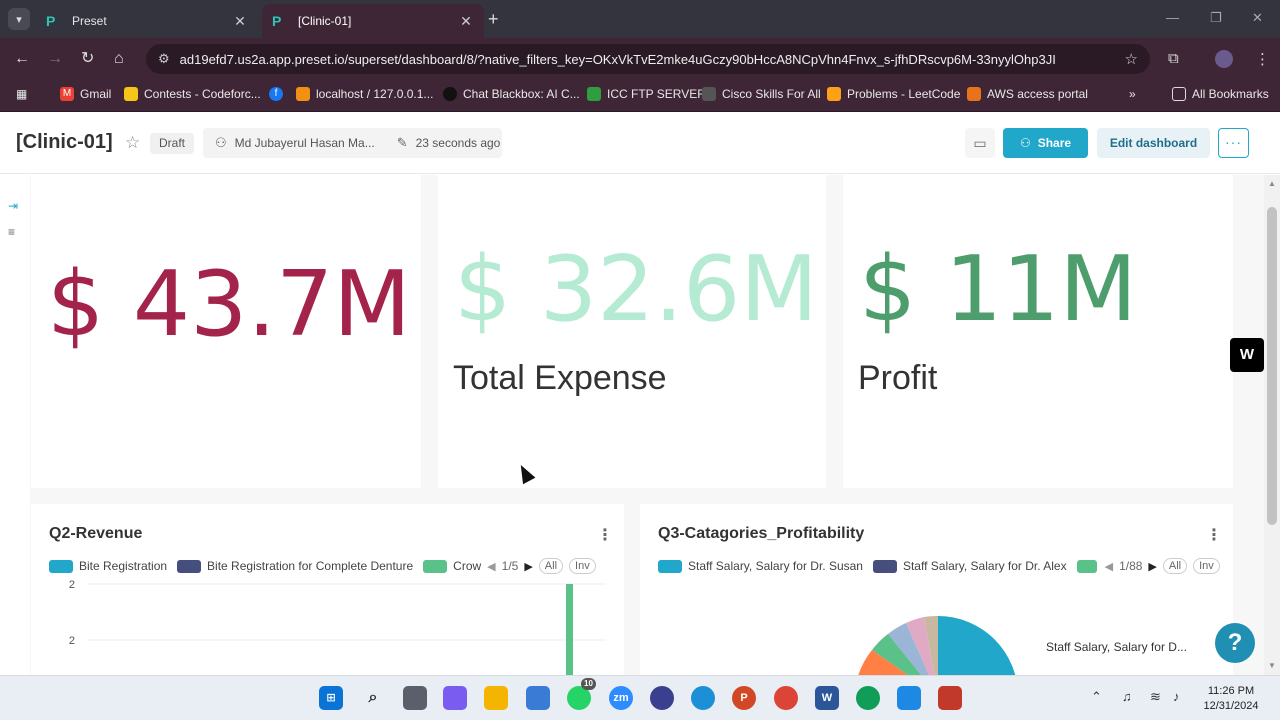 Image resolution: width=1280 pixels, height=720 pixels. What do you see at coordinates (761, 94) in the screenshot?
I see `bookmark-cisco: Cisco Skills For All` at bounding box center [761, 94].